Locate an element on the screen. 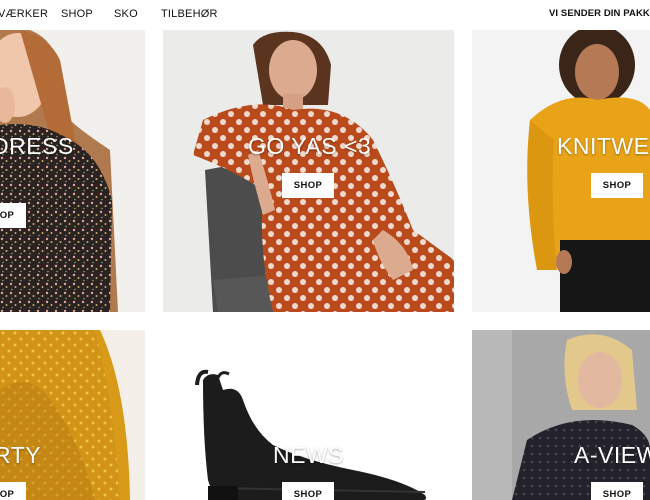 The image size is (650, 500). category-tile-party: RTY SHOP is located at coordinates (72, 415).